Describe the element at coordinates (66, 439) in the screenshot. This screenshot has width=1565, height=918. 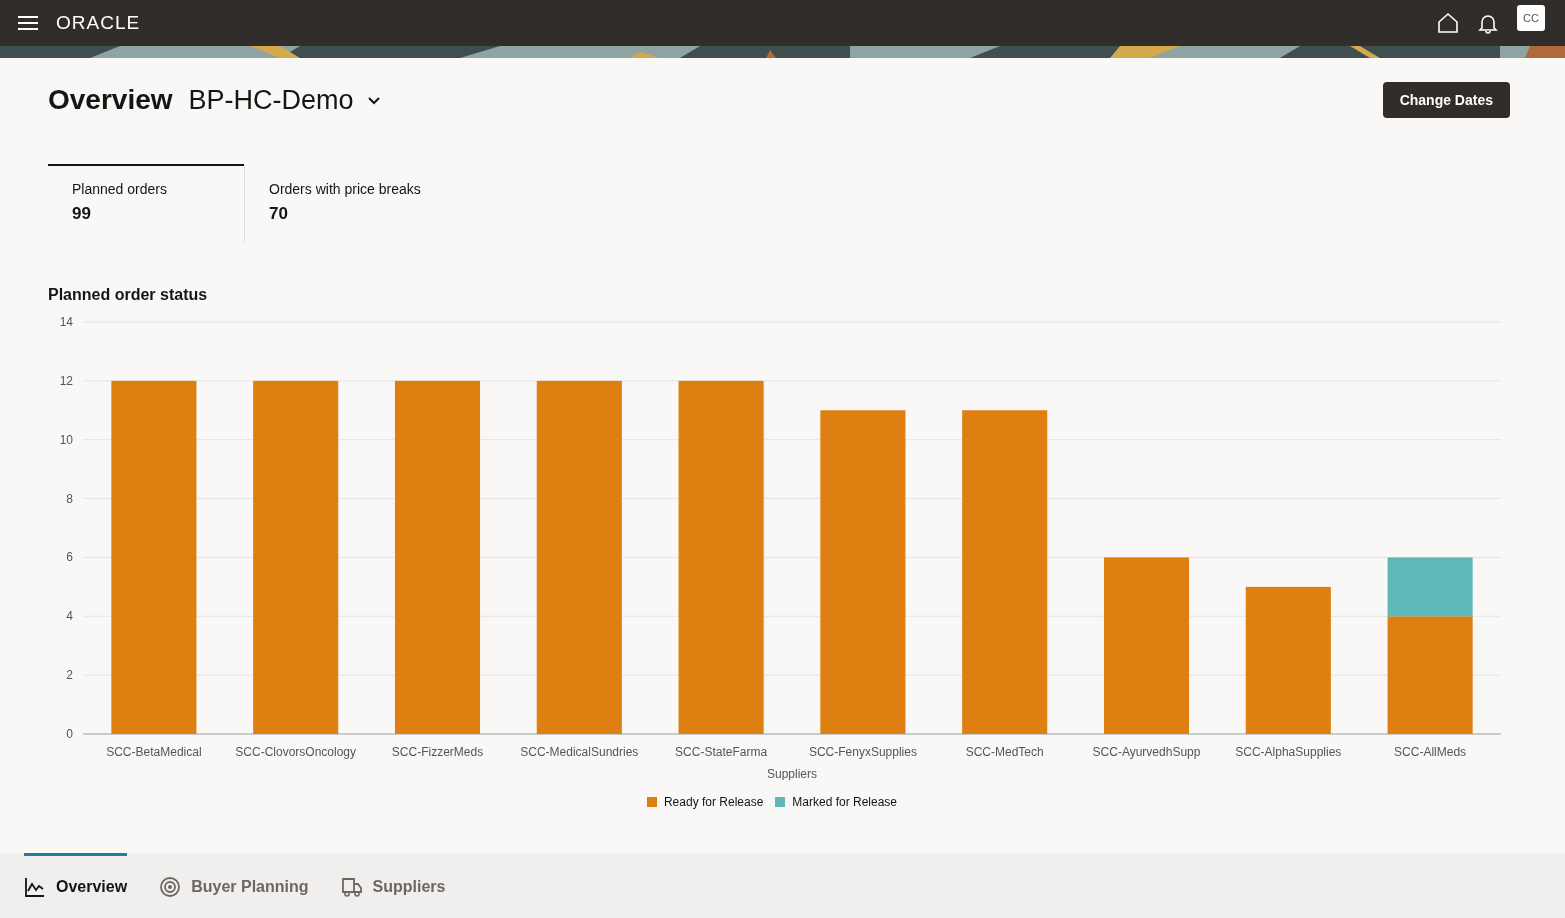
I see `y-axis-tick-label: 10` at that location.